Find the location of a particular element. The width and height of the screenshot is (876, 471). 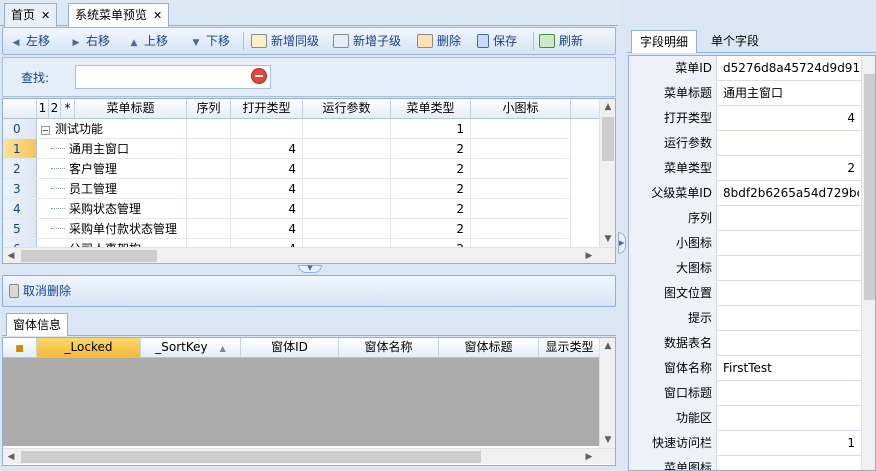

property-row: 大图标 is located at coordinates (745, 268).